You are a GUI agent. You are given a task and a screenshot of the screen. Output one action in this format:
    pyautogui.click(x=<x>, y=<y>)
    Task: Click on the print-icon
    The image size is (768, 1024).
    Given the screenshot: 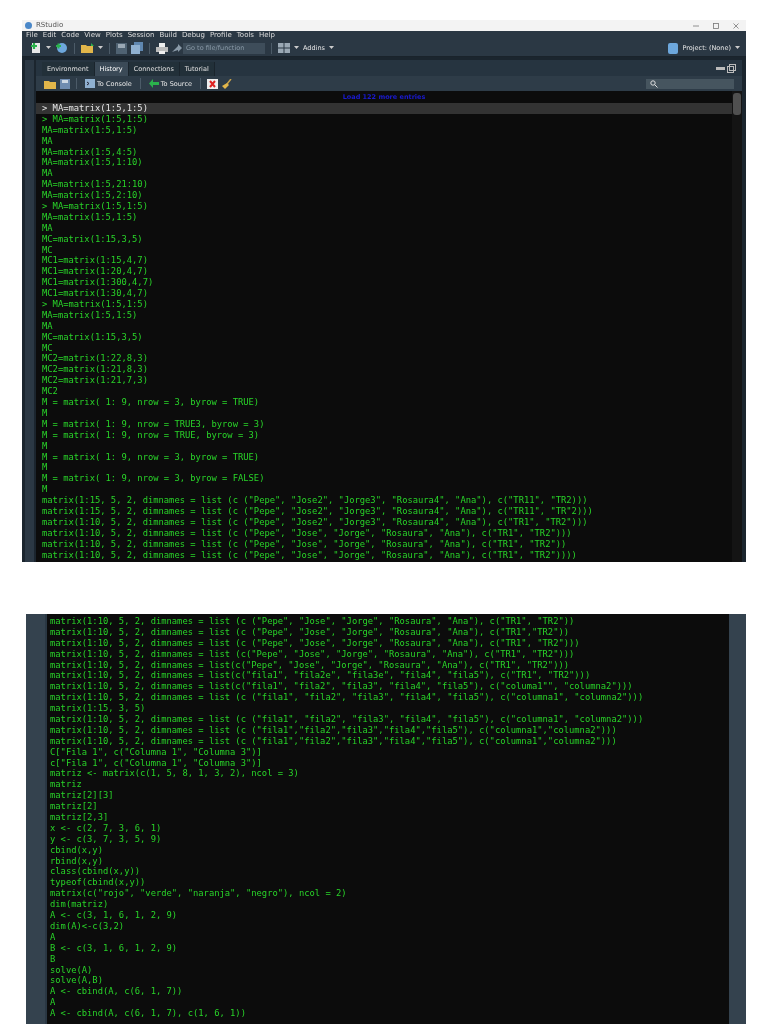 What is the action you would take?
    pyautogui.click(x=162, y=48)
    